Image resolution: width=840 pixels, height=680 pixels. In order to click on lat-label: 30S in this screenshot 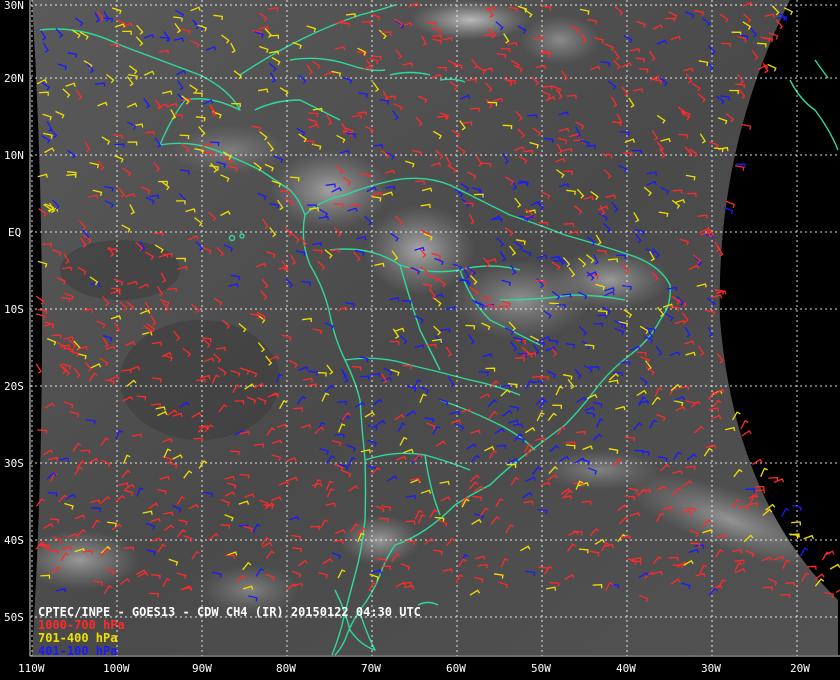, I will do `click(14, 463)`.